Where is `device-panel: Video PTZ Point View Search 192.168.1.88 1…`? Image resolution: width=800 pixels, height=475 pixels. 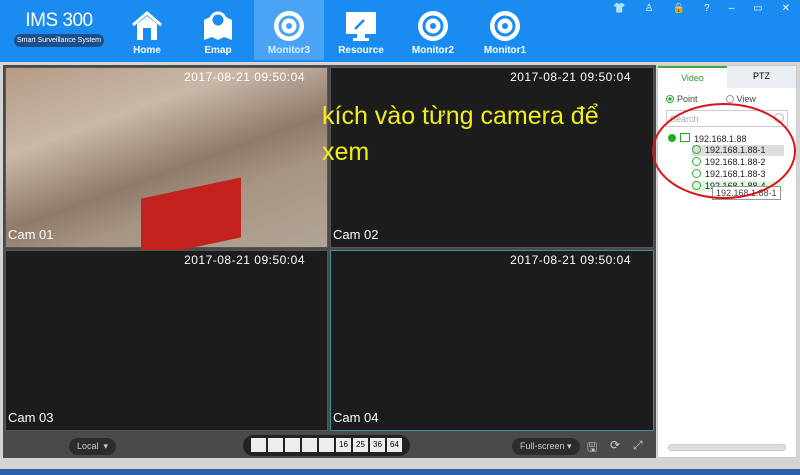 device-panel: Video PTZ Point View Search 192.168.1.88 1… is located at coordinates (727, 261).